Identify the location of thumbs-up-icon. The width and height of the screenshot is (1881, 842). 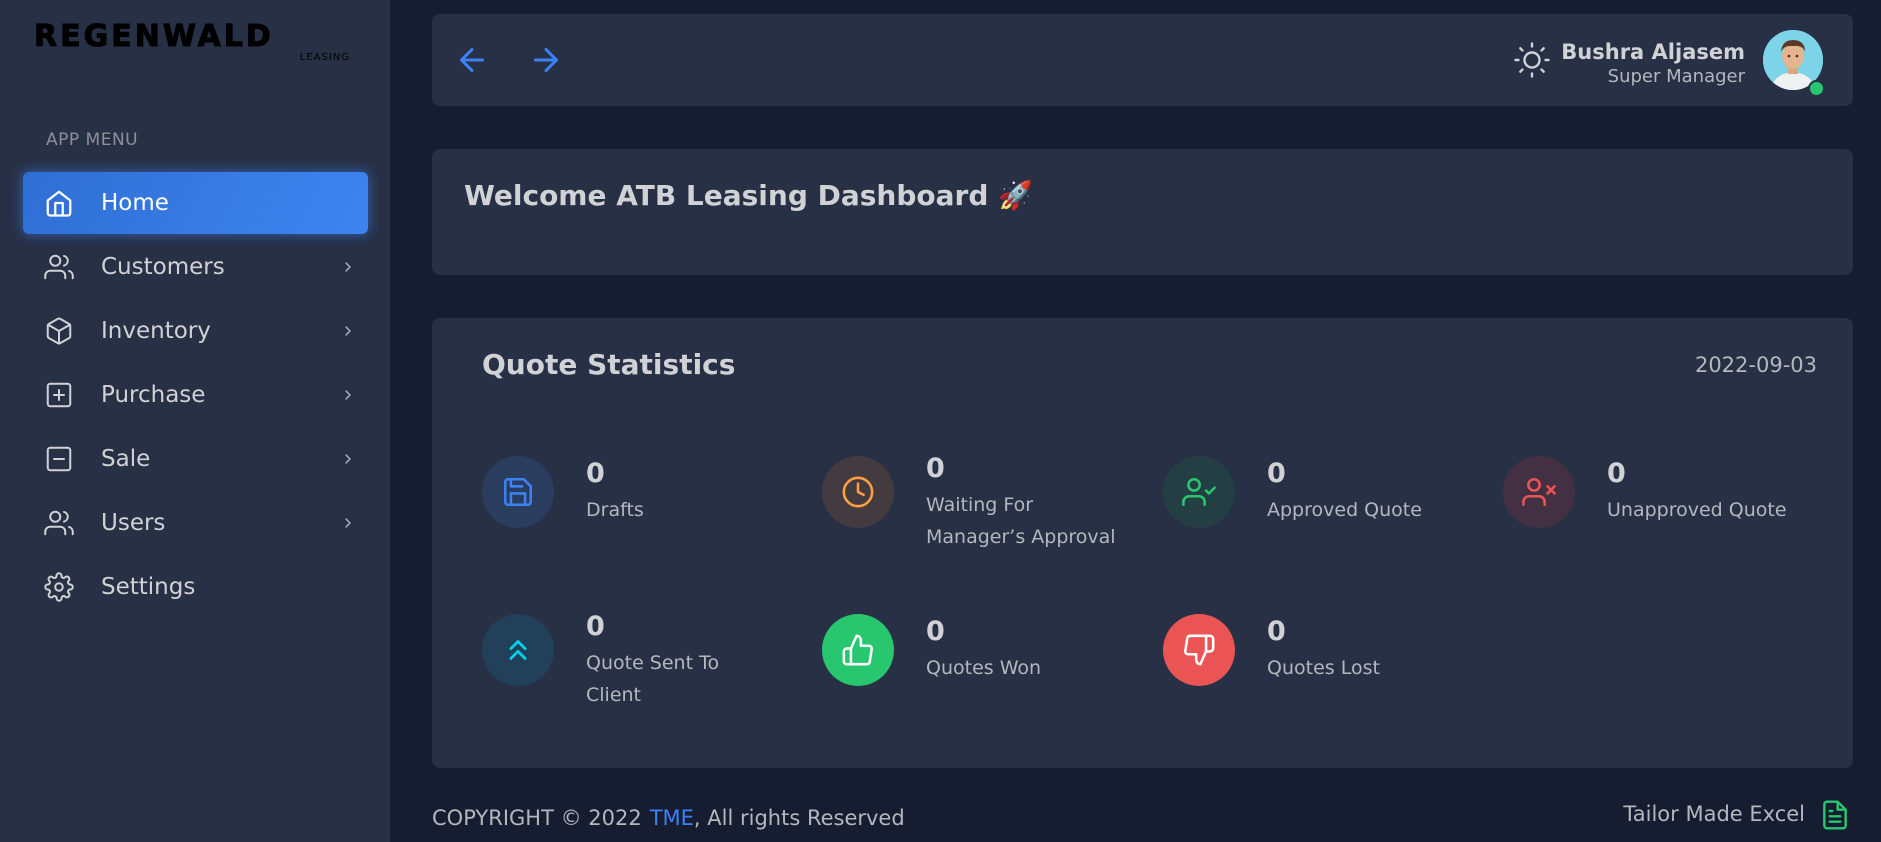
(858, 650).